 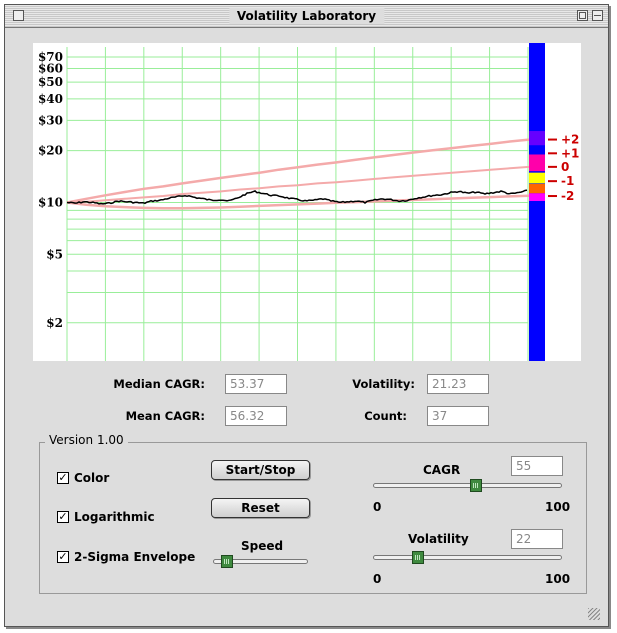 What do you see at coordinates (597, 15) in the screenshot?
I see `collapse-box` at bounding box center [597, 15].